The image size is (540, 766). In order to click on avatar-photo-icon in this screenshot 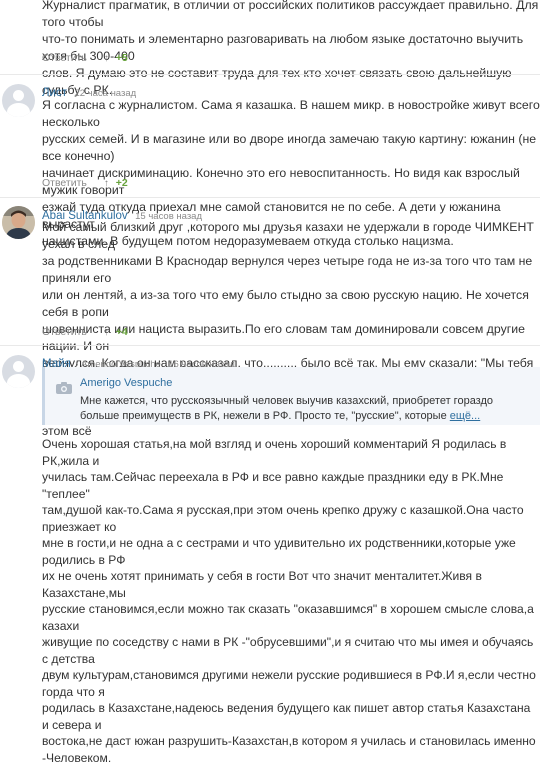, I will do `click(18, 222)`.